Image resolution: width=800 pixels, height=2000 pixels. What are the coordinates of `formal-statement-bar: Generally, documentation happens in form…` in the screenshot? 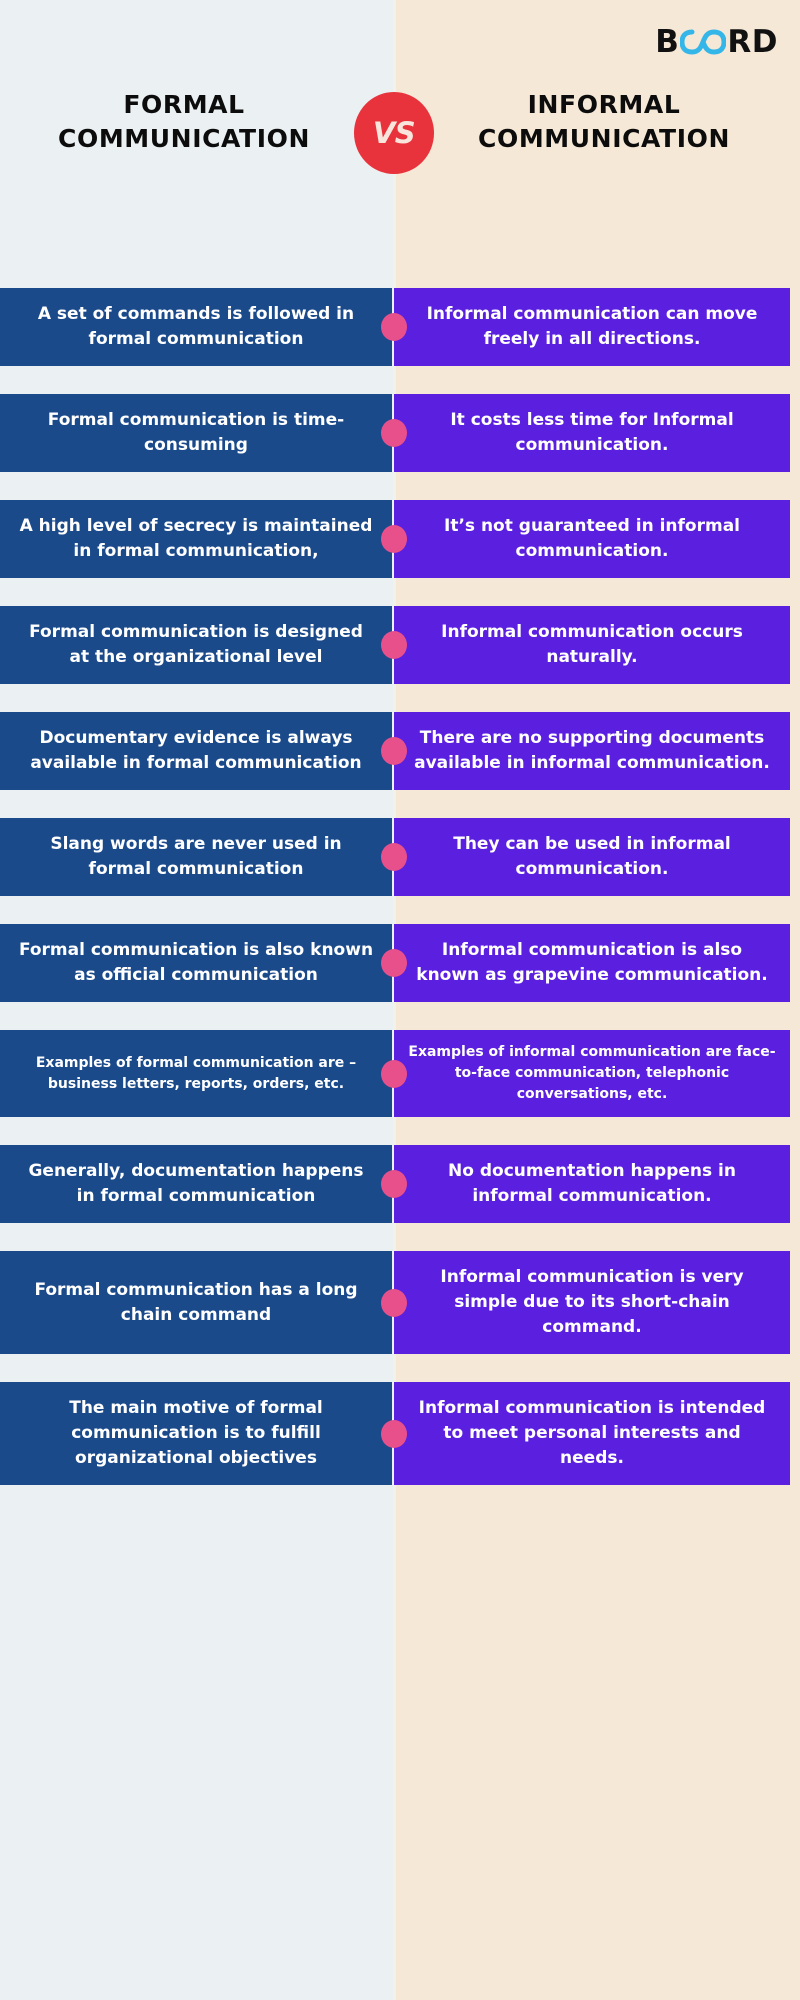 It's located at (196, 1184).